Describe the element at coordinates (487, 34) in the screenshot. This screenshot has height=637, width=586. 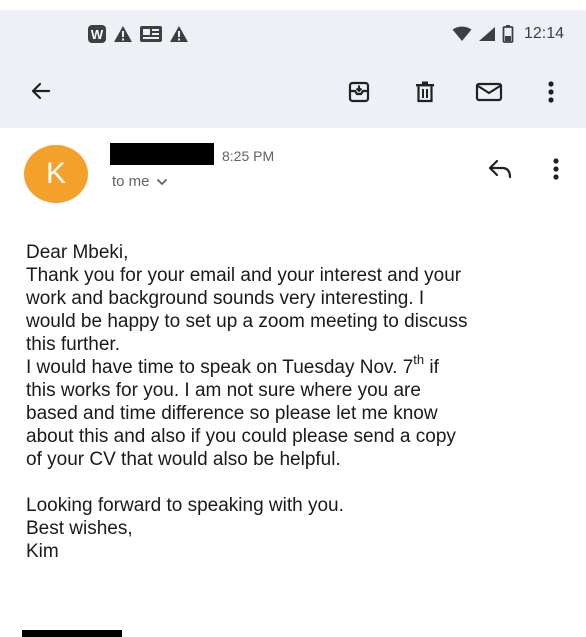
I see `signal-icon` at that location.